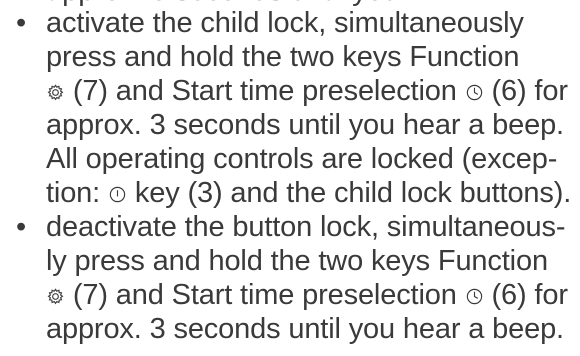  What do you see at coordinates (117, 194) in the screenshot?
I see `power-icon` at bounding box center [117, 194].